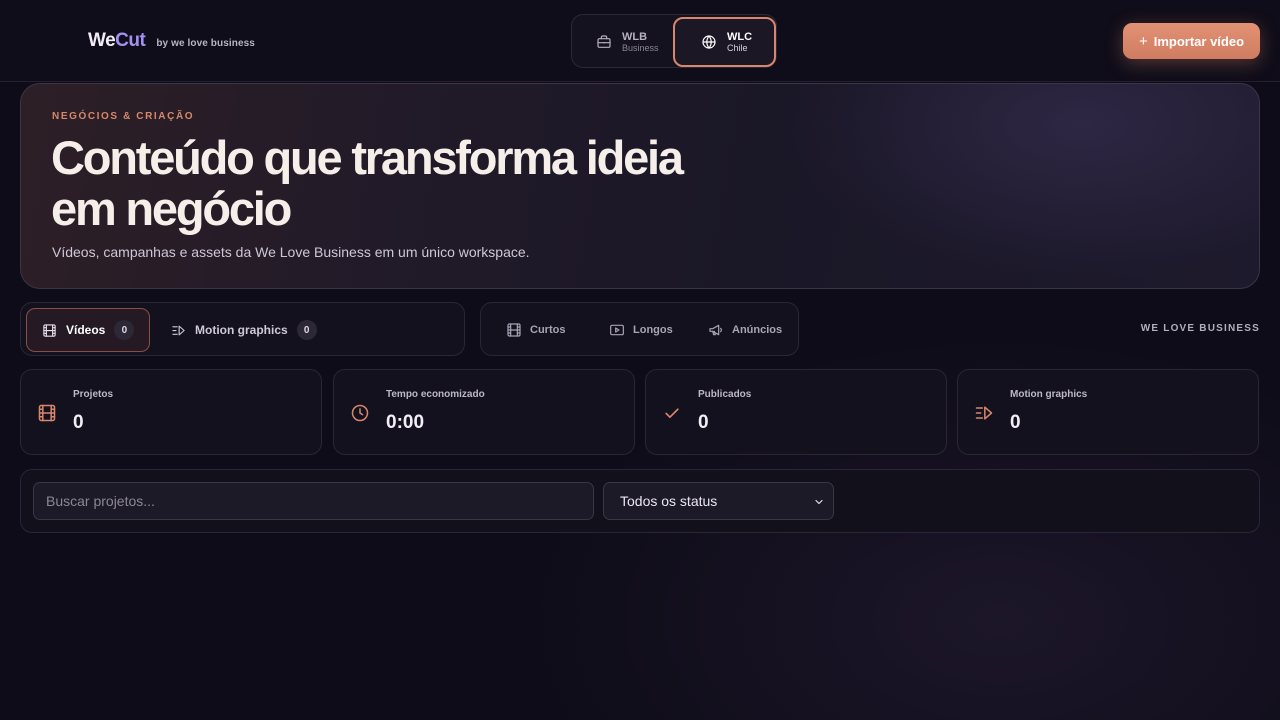 The image size is (1280, 720). I want to click on brand-logo: WeCut, so click(117, 41).